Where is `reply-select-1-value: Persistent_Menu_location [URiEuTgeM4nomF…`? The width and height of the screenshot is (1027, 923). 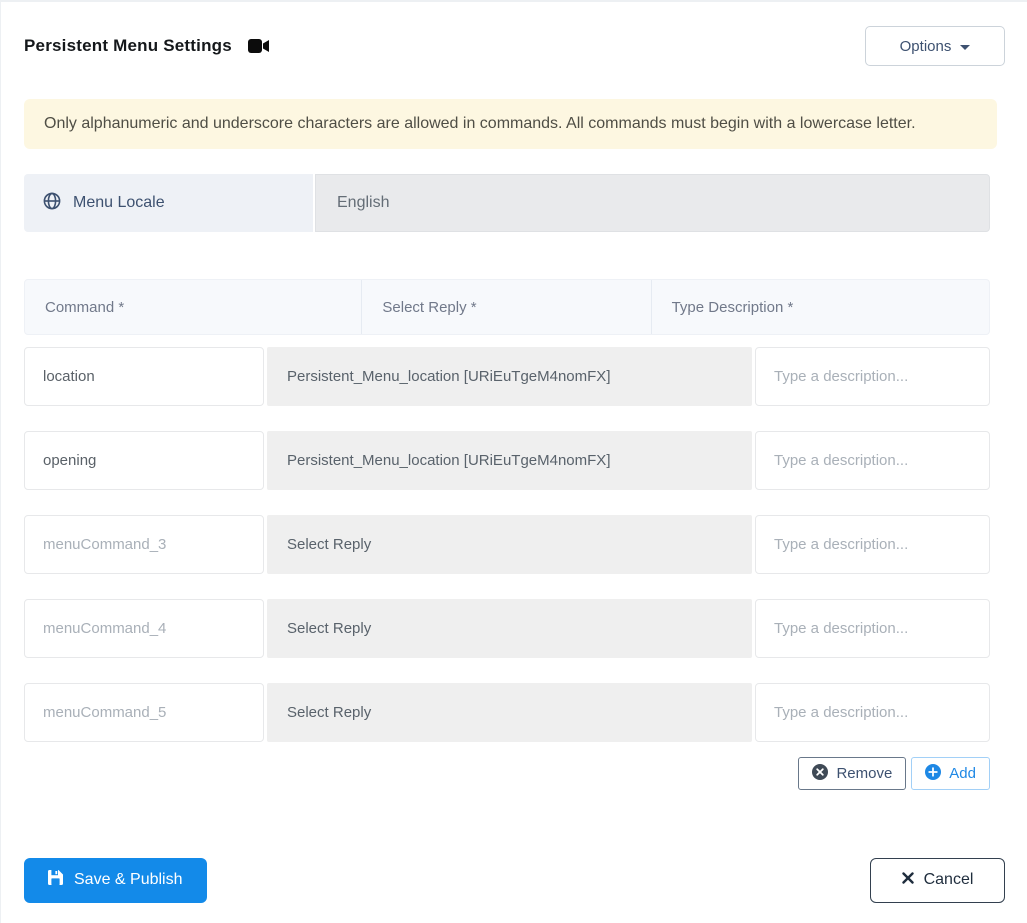 reply-select-1-value: Persistent_Menu_location [URiEuTgeM4nomF… is located at coordinates (449, 376).